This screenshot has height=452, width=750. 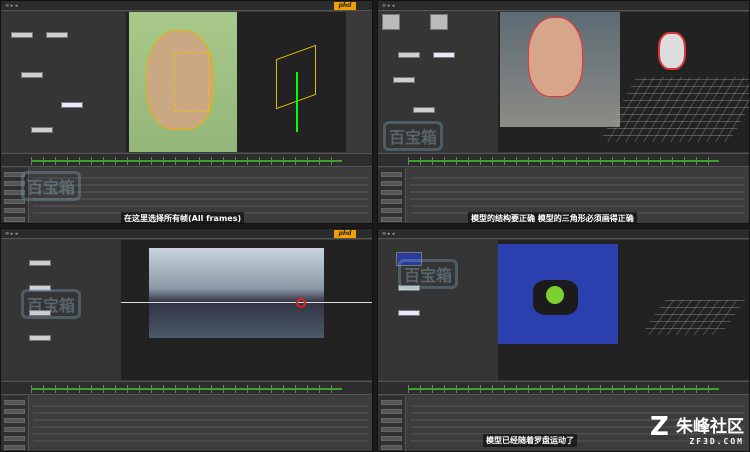 What do you see at coordinates (530, 440) in the screenshot?
I see `subtitle: 模型已经随着罗盘运动了` at bounding box center [530, 440].